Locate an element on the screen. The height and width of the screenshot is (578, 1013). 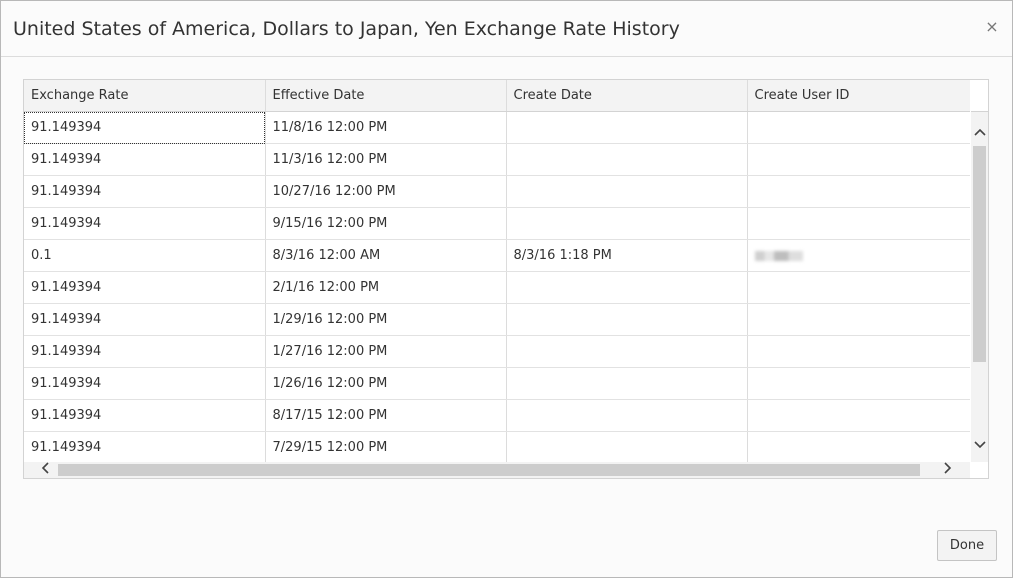
effective-date-cell: 1/29/16 12:00 PM is located at coordinates (386, 319).